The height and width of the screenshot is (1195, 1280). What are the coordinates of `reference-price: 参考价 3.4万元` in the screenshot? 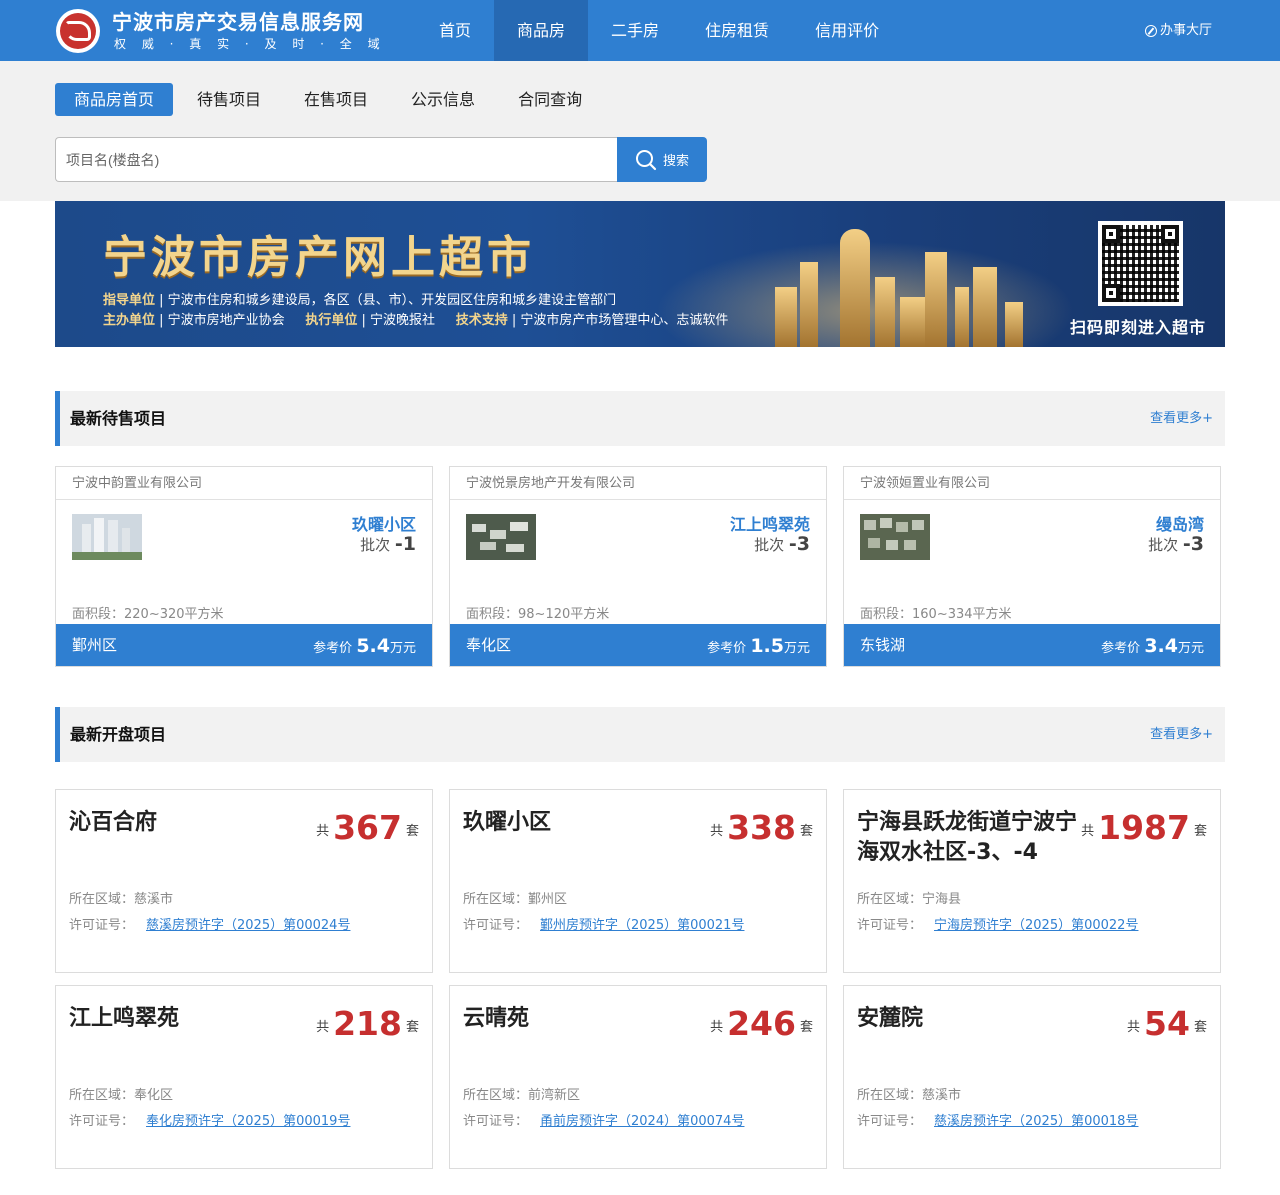 It's located at (1152, 646).